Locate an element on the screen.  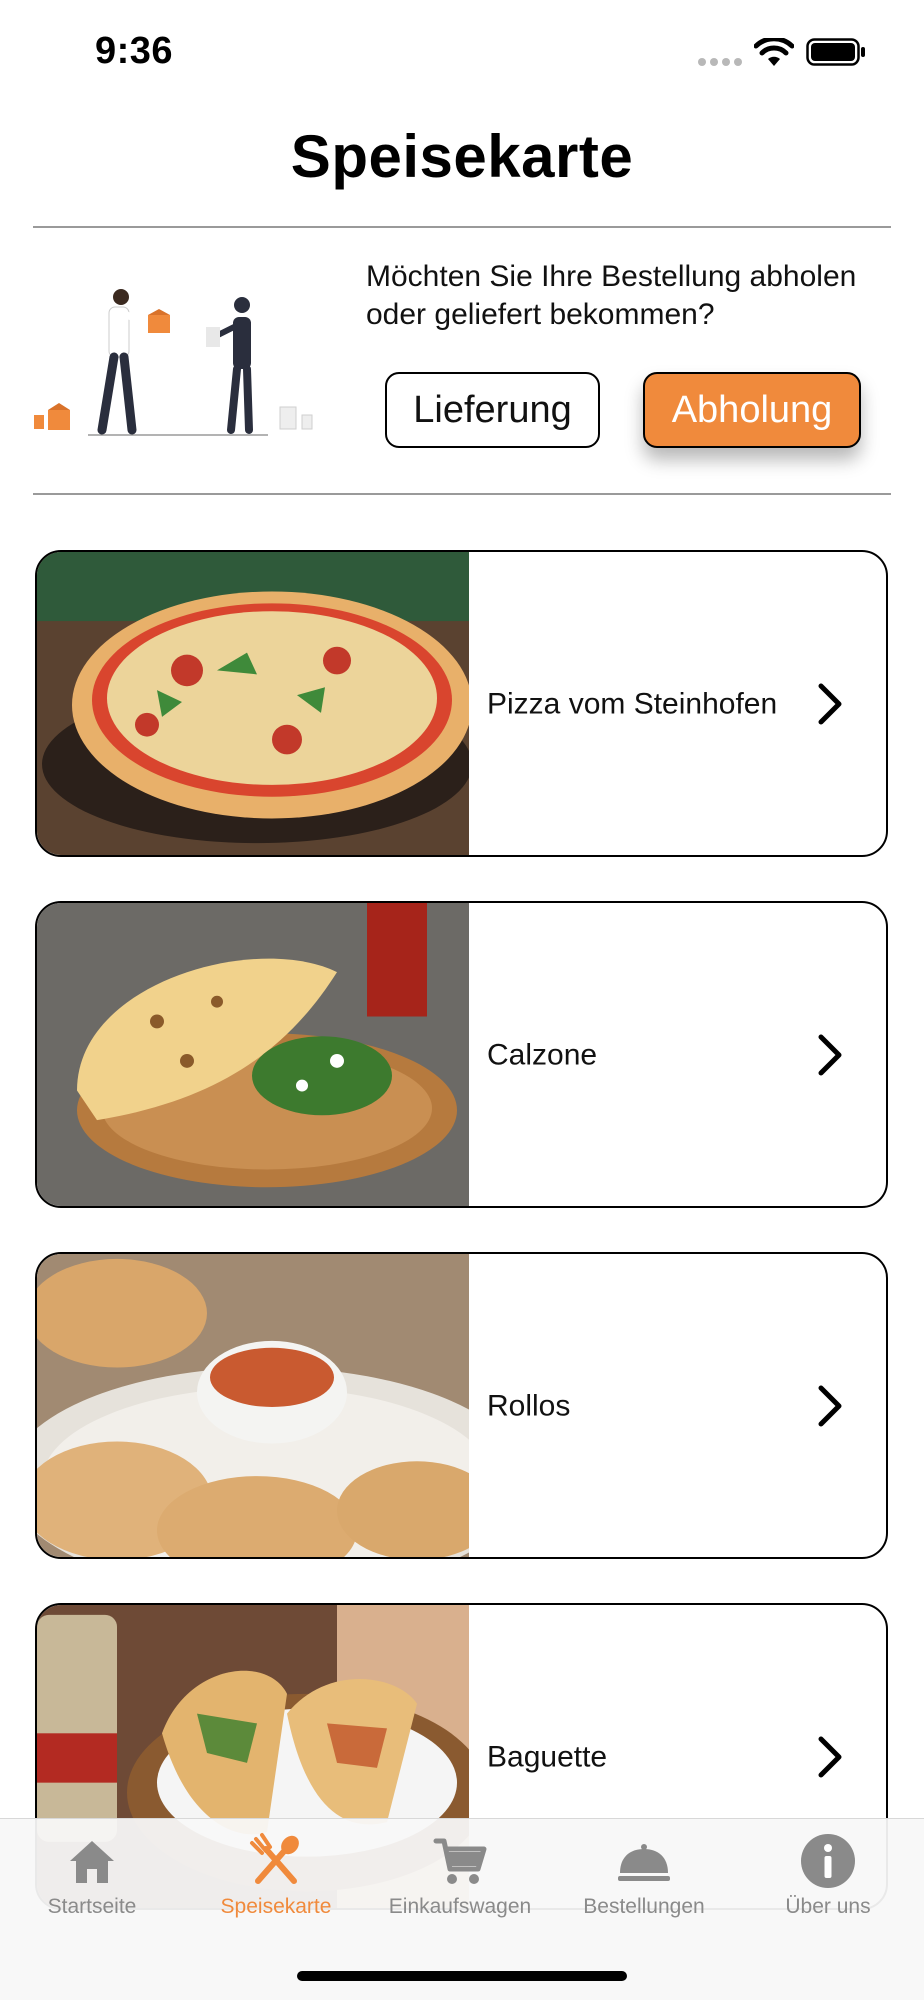
signal-dots-icon is located at coordinates (720, 62).